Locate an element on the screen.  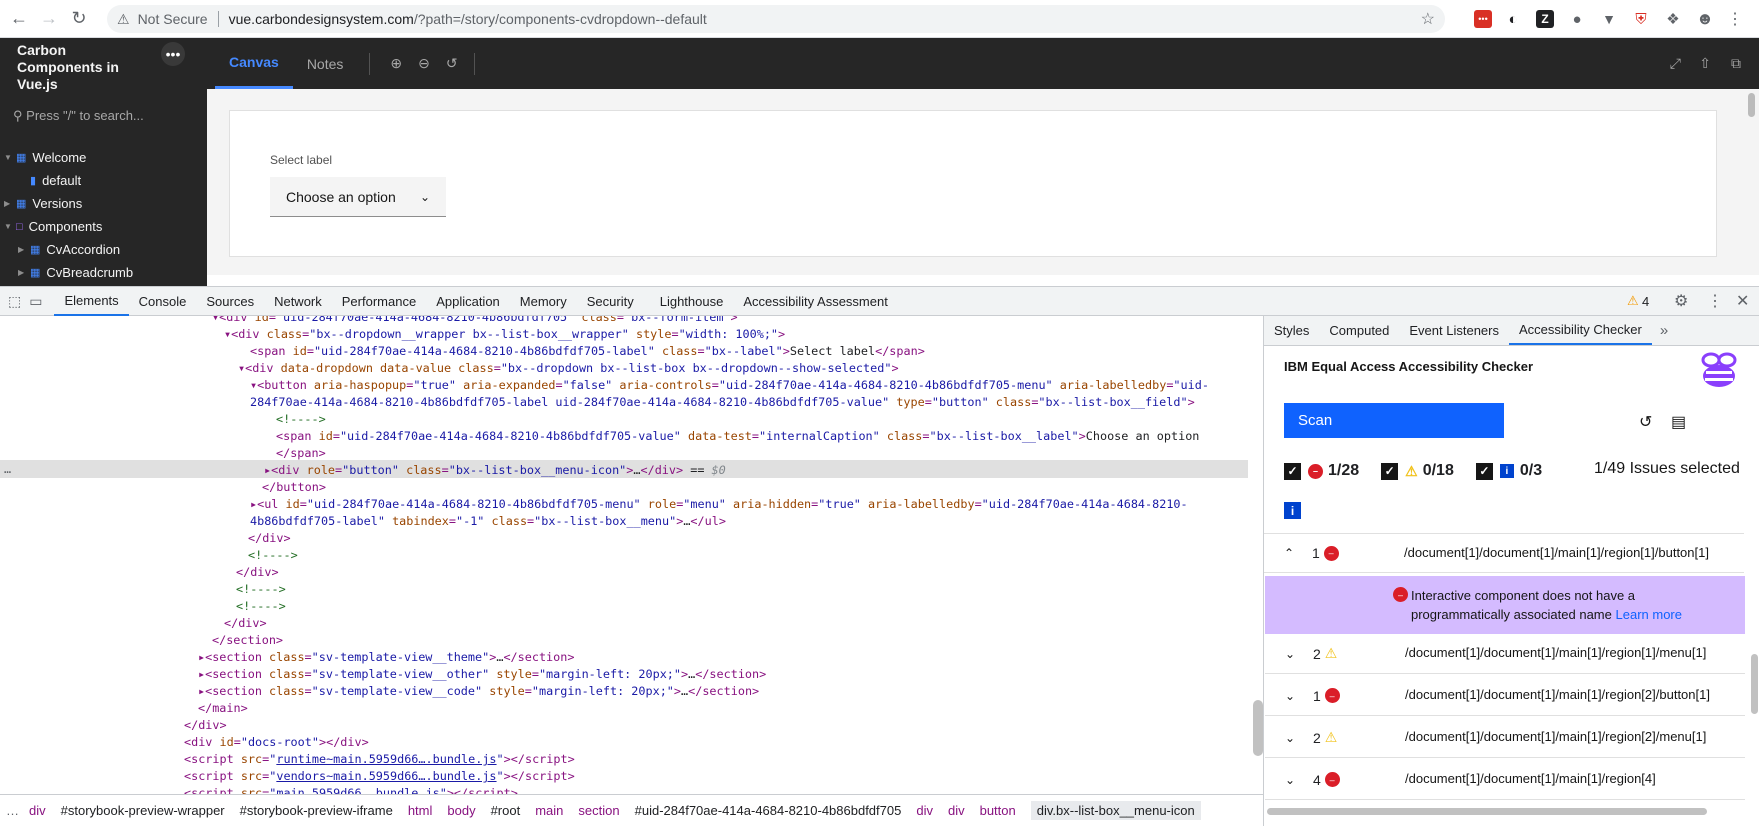
sidebar-menu-icon: ••• is located at coordinates (173, 54).